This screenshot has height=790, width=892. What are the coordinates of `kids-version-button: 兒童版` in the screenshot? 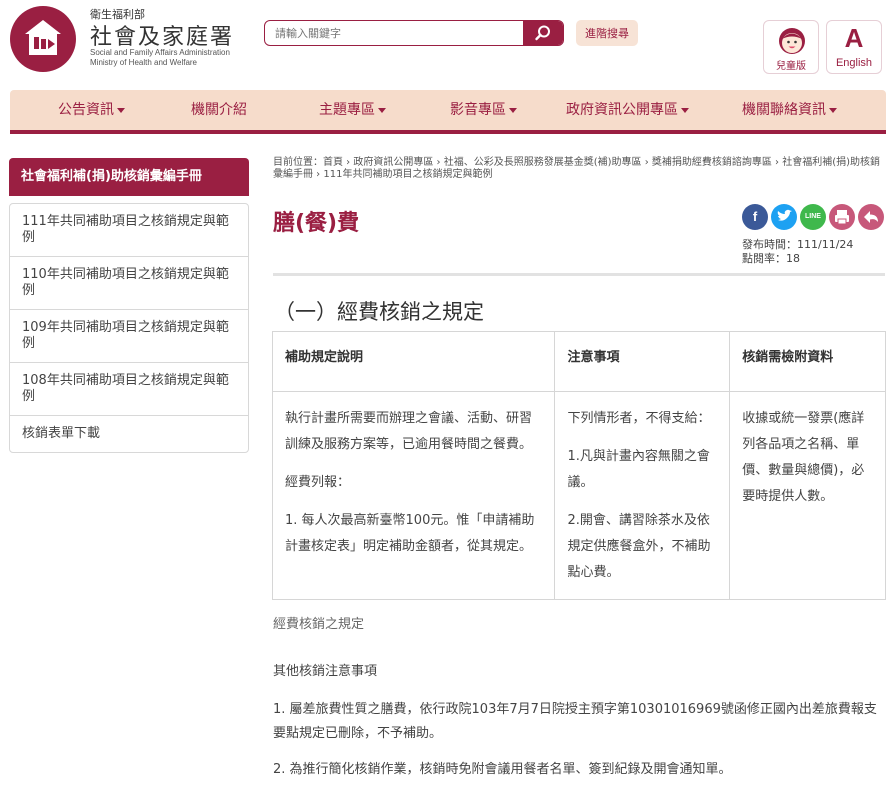 It's located at (791, 47).